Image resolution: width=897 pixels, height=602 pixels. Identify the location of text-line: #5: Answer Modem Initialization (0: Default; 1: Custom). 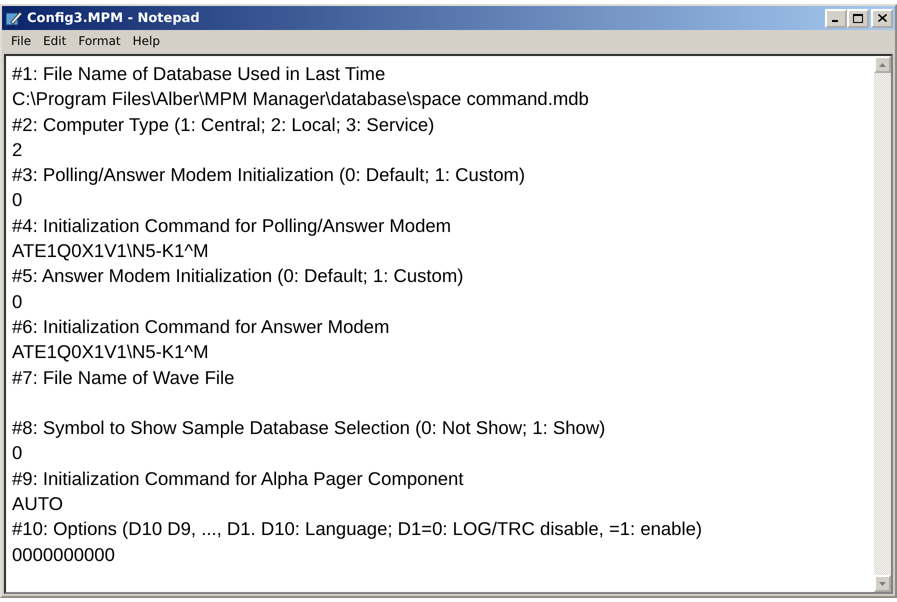
(238, 276).